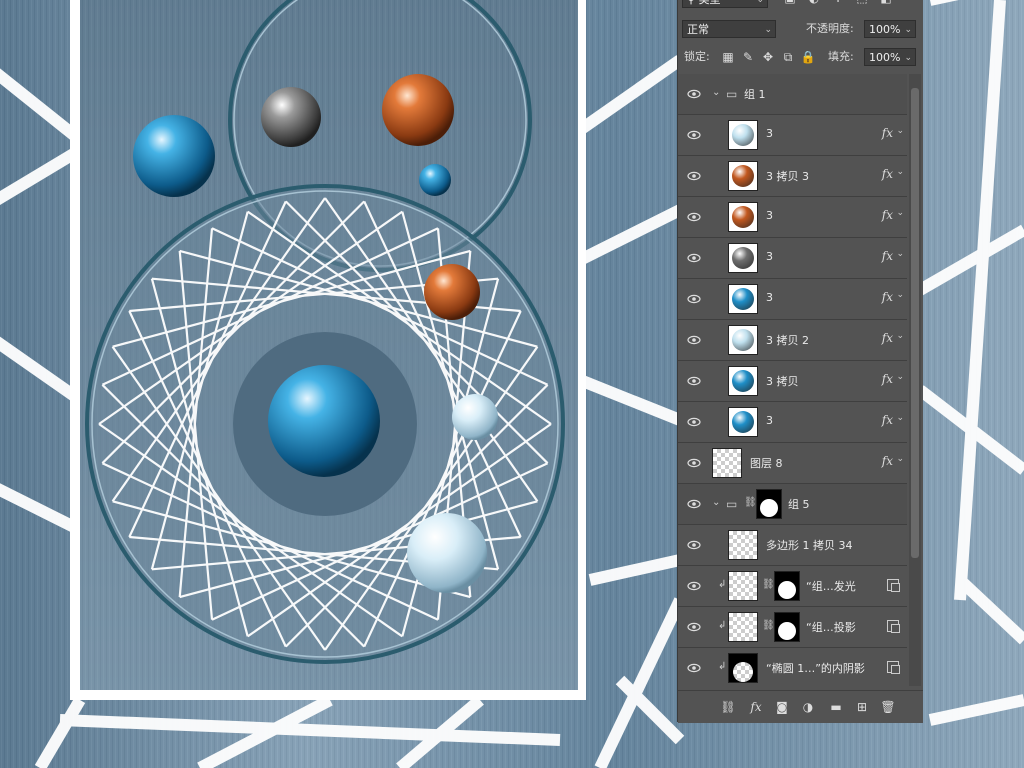  What do you see at coordinates (792, 176) in the screenshot?
I see `layer-row: 3 拷贝 3 fx ⌄` at bounding box center [792, 176].